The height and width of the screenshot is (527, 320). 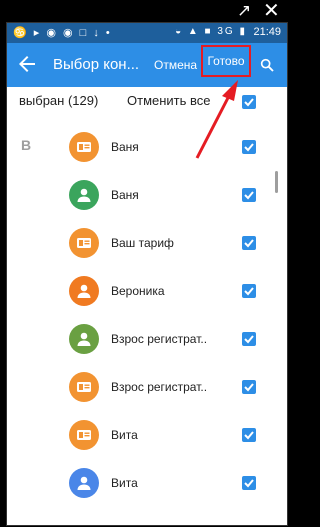 I want to click on status-time: 21:49, so click(x=267, y=32).